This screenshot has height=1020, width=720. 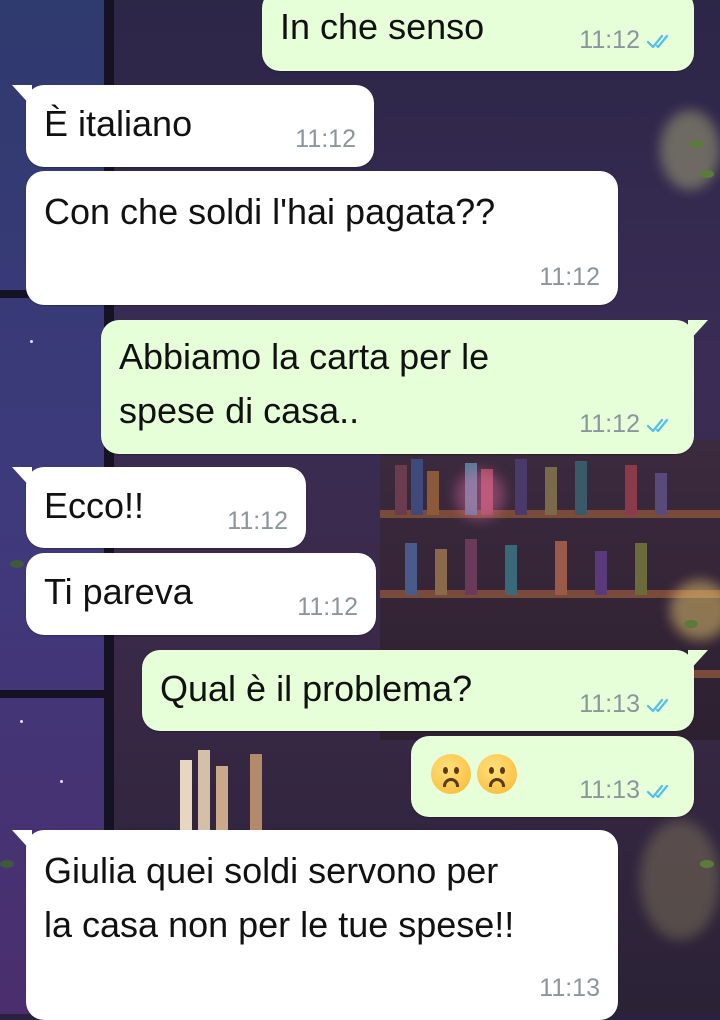 I want to click on message-bubble-incoming: Ecco!! 11:12, so click(x=159, y=507).